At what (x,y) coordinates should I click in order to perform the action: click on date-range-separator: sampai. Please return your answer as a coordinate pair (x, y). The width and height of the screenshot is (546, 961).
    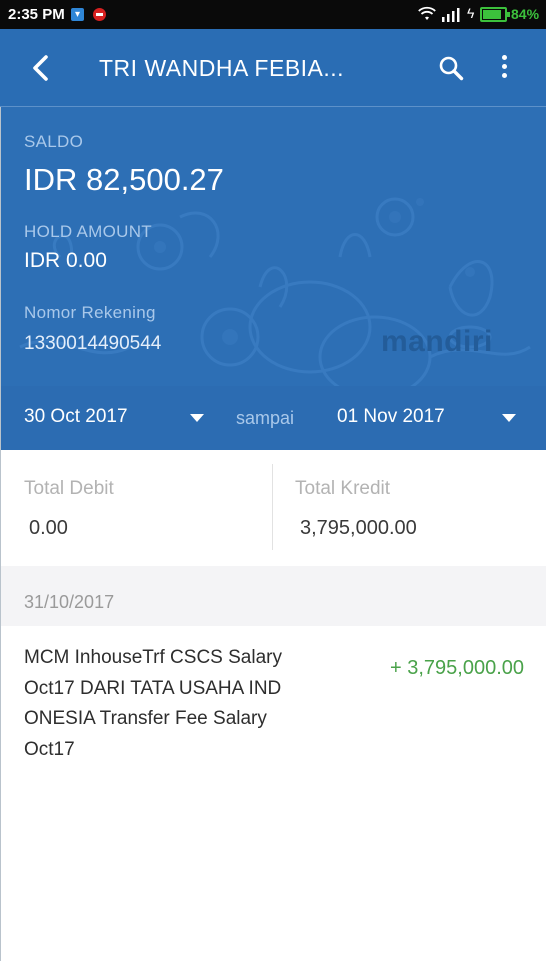
    Looking at the image, I should click on (265, 418).